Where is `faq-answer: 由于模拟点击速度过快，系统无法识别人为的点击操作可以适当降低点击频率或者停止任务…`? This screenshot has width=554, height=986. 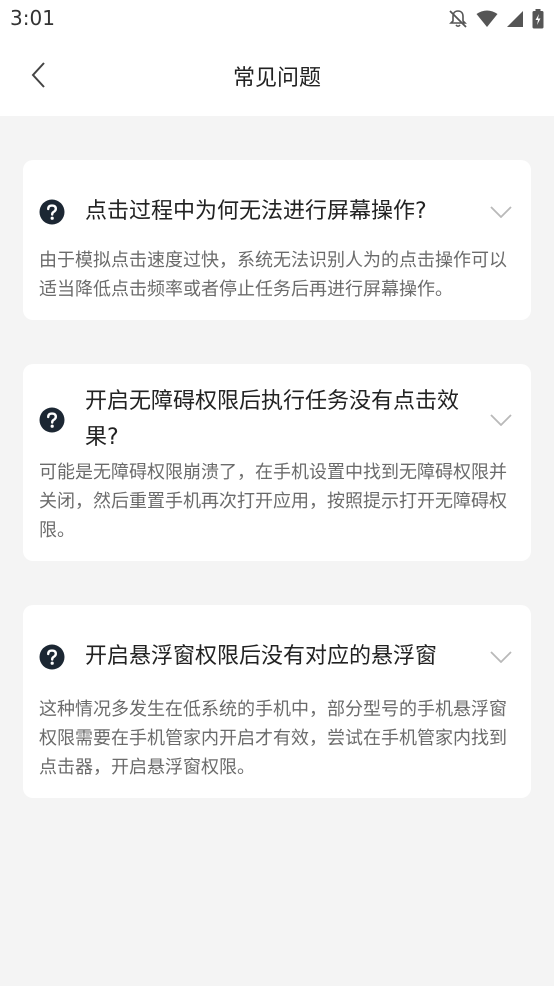
faq-answer: 由于模拟点击速度过快，系统无法识别人为的点击操作可以适当降低点击频率或者停止任务… is located at coordinates (273, 275).